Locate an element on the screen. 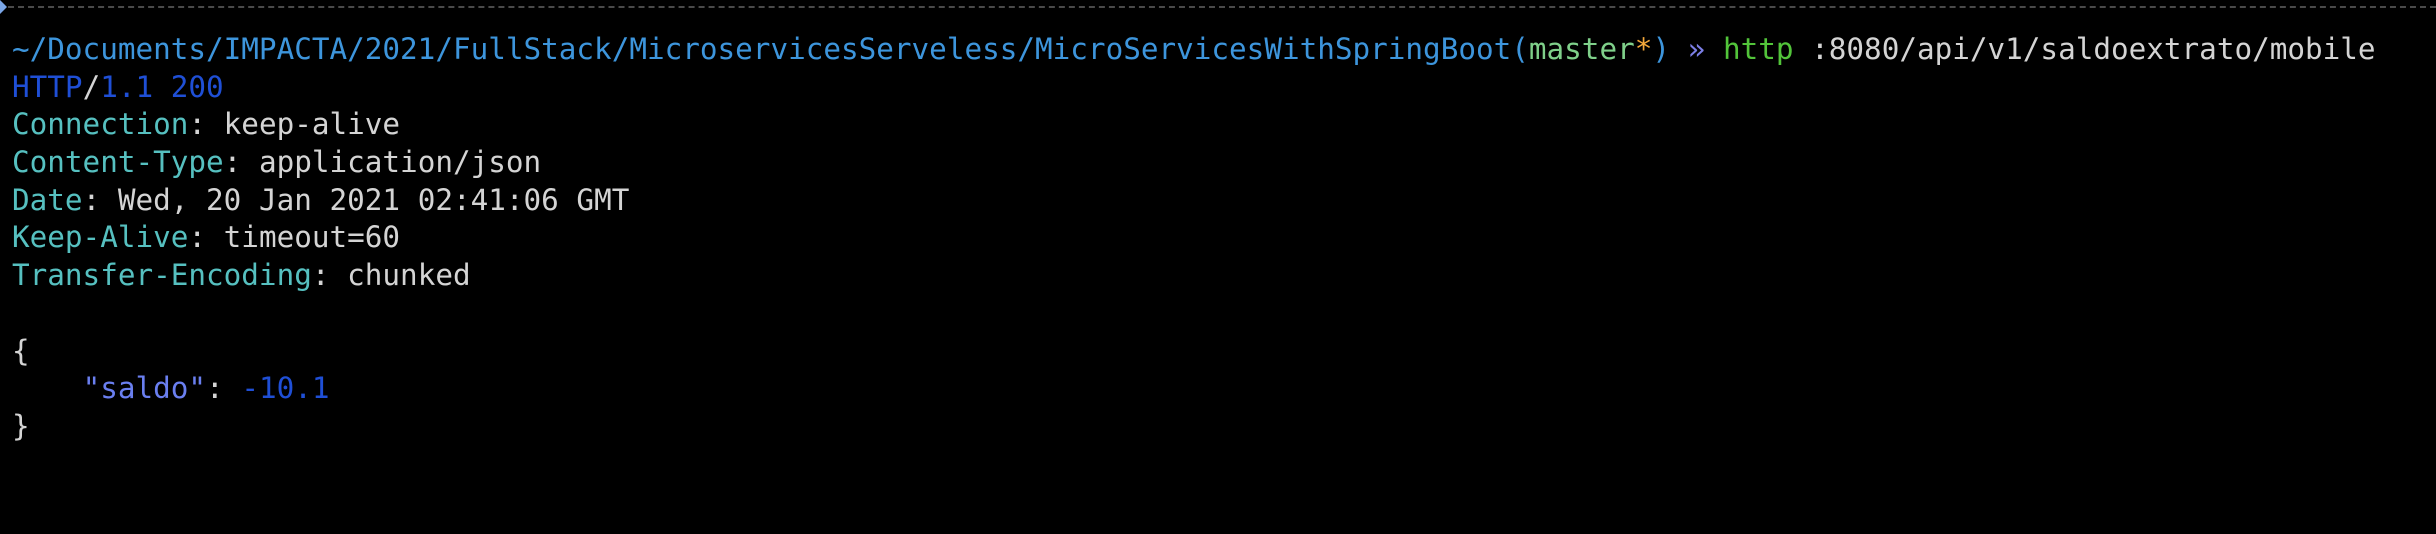 Image resolution: width=2436 pixels, height=534 pixels. prompt-separator is located at coordinates (1218, 7).